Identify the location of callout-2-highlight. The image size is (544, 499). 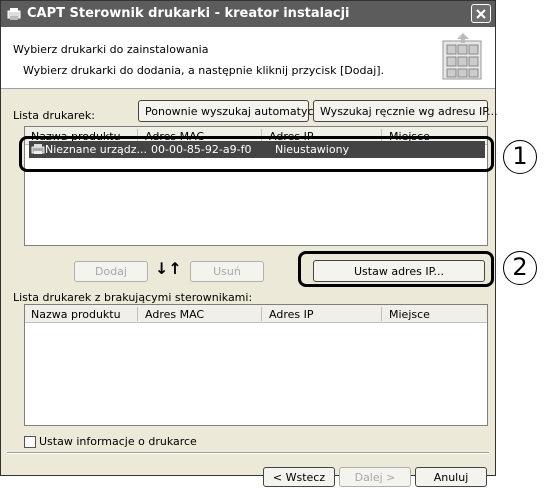
(396, 269).